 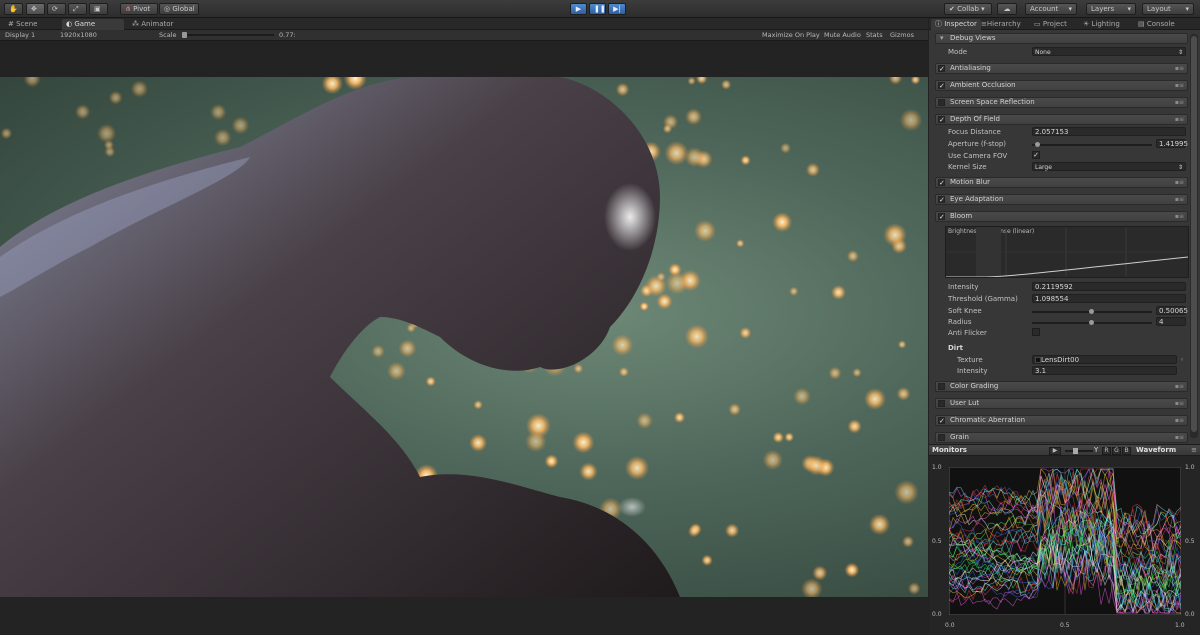 I want to click on scale-tool-button: ⤢, so click(x=77, y=9).